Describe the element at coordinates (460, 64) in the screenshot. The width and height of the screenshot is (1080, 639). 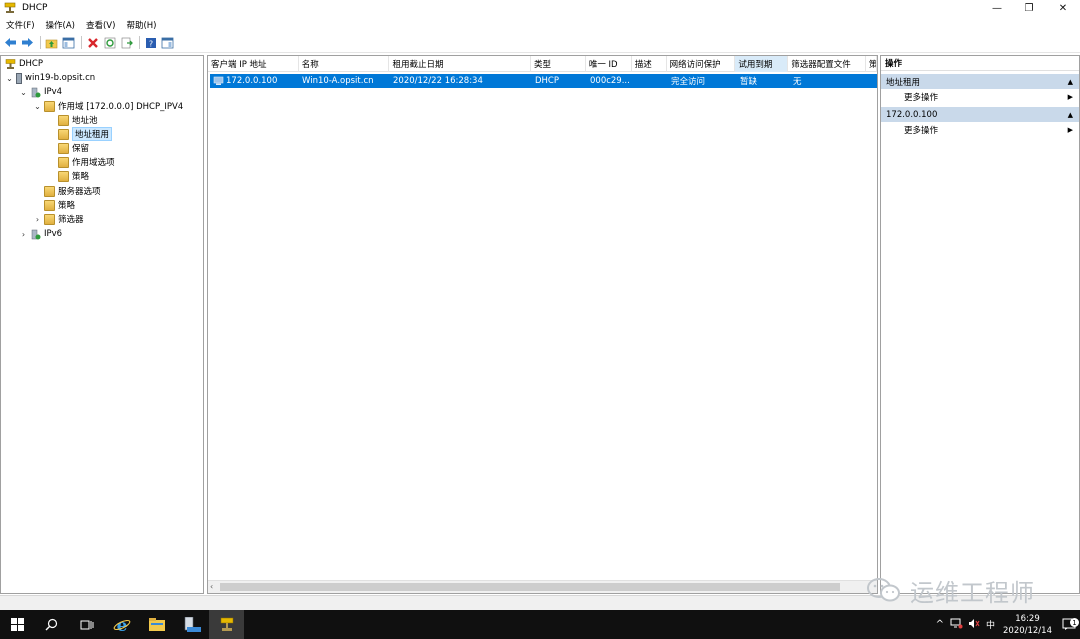
I see `column-header-lease-expiration: 租用截止日期` at that location.